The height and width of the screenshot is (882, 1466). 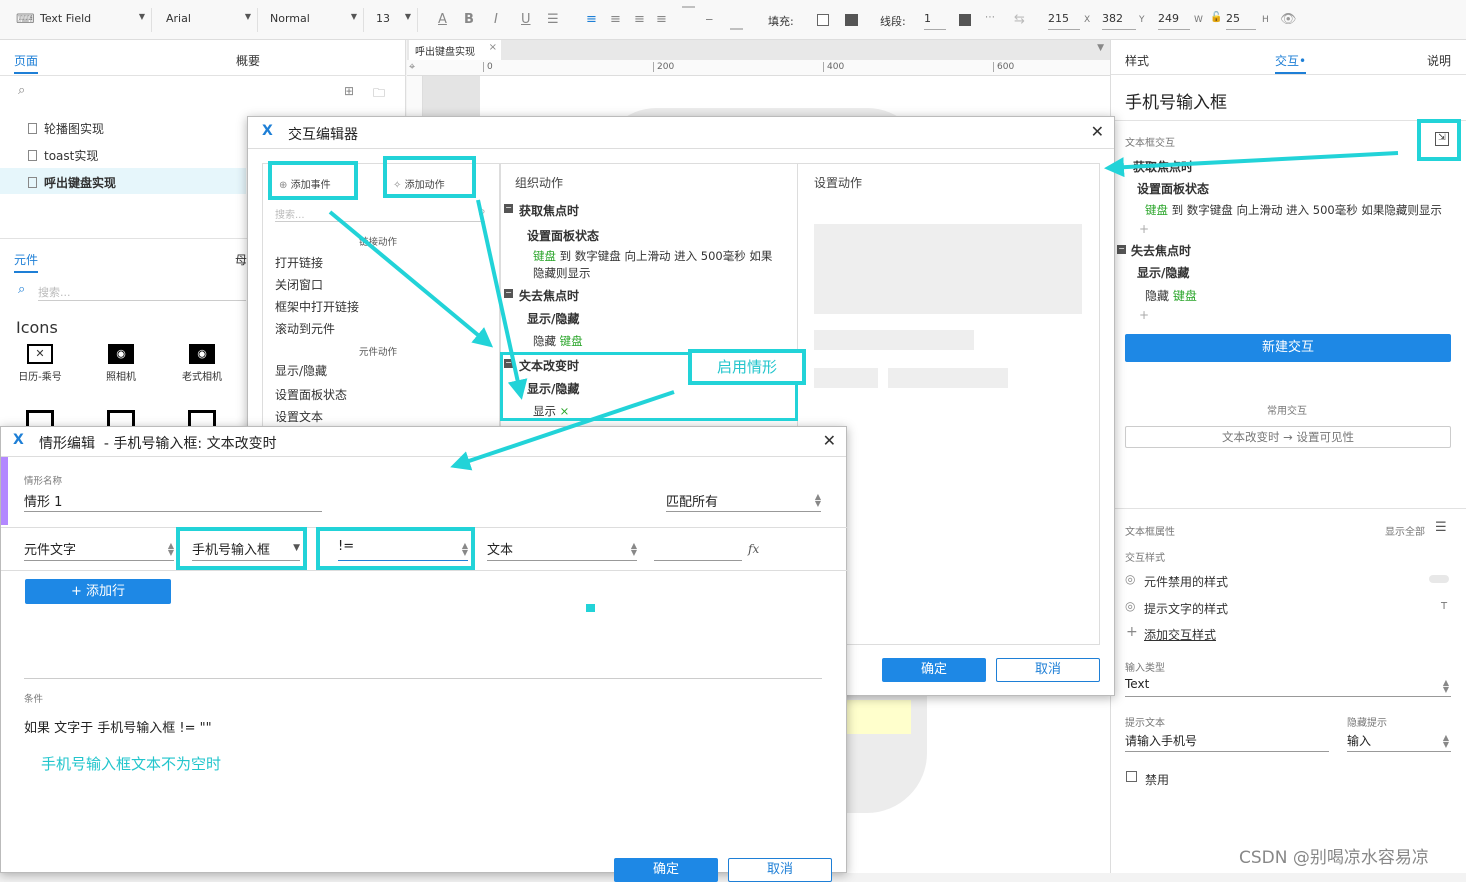 I want to click on font-size-select: 13 ▼, so click(x=394, y=20).